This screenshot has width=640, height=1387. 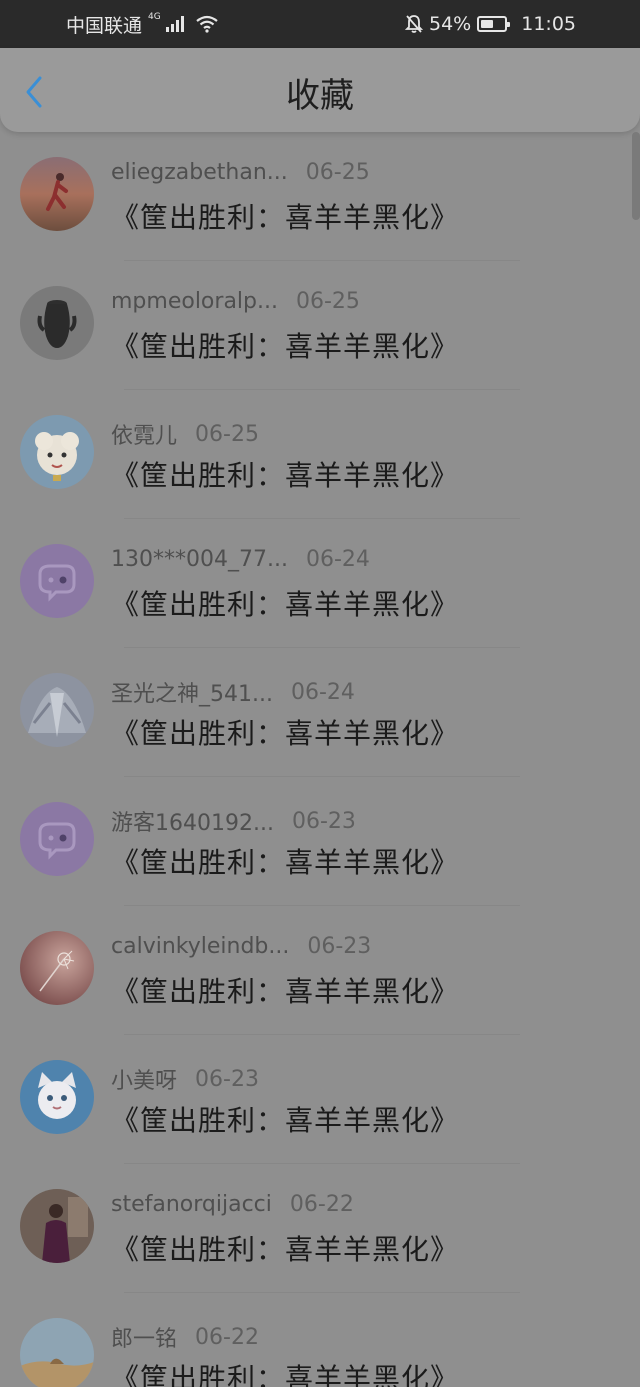 I want to click on meta-row: 小美呀 06-23, so click(x=185, y=1079).